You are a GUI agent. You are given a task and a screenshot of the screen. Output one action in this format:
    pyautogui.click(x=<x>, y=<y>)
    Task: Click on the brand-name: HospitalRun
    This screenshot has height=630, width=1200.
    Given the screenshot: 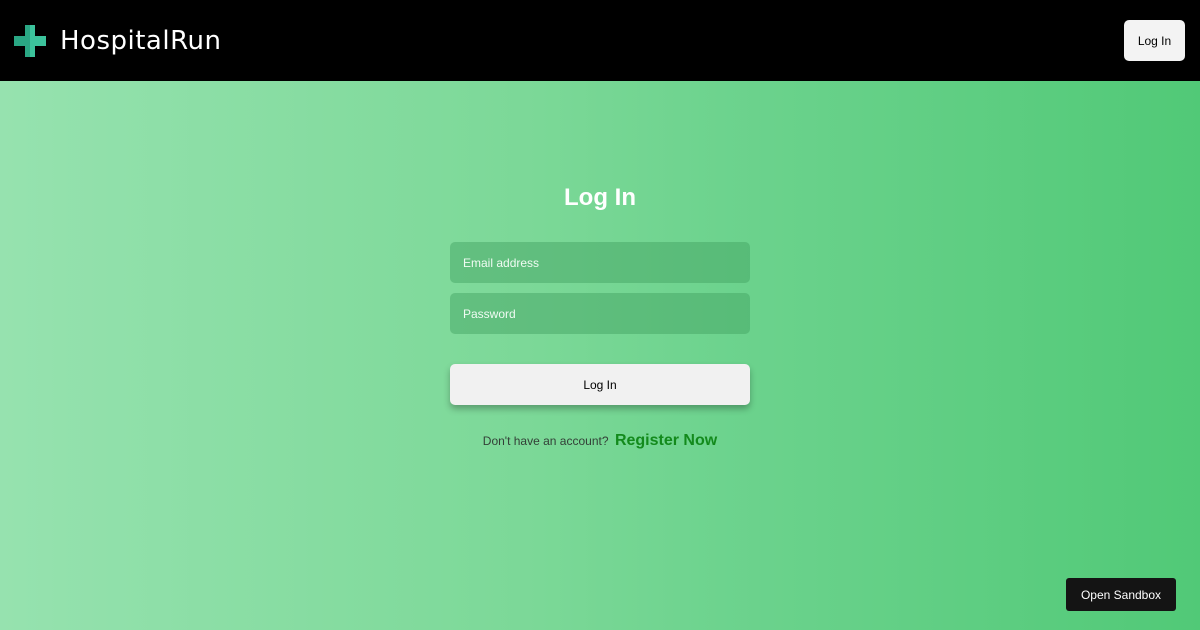 What is the action you would take?
    pyautogui.click(x=141, y=41)
    